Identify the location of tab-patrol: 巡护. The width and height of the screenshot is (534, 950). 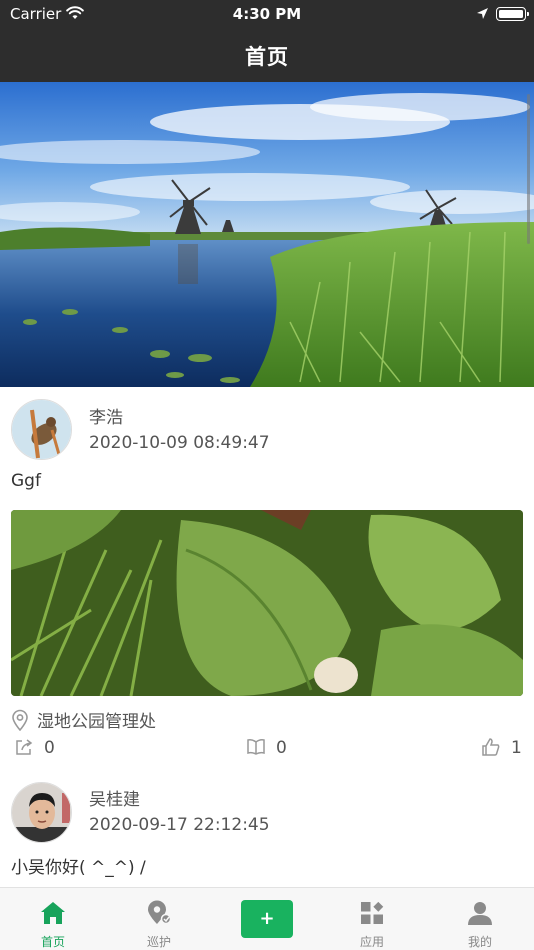
(159, 919).